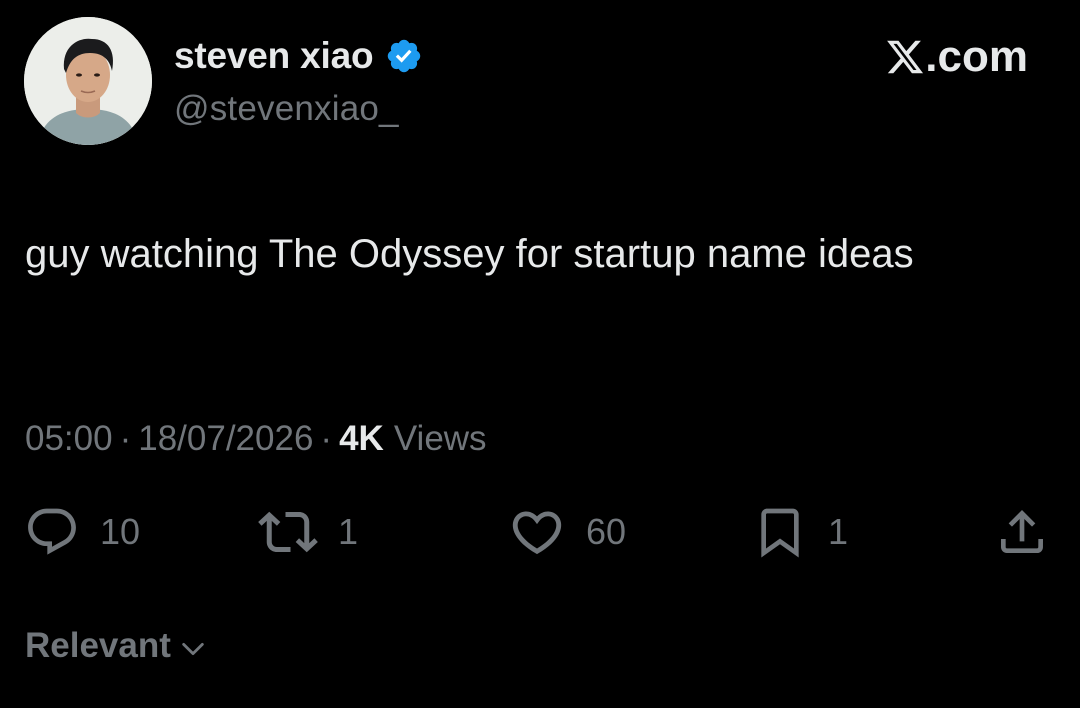  I want to click on sort-replies-dropdown: Relevant, so click(116, 646).